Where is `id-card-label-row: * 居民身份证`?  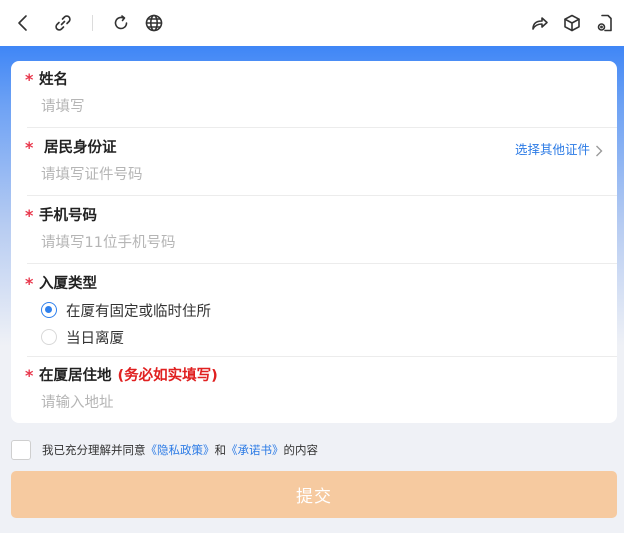
id-card-label-row: * 居民身份证 is located at coordinates (71, 148).